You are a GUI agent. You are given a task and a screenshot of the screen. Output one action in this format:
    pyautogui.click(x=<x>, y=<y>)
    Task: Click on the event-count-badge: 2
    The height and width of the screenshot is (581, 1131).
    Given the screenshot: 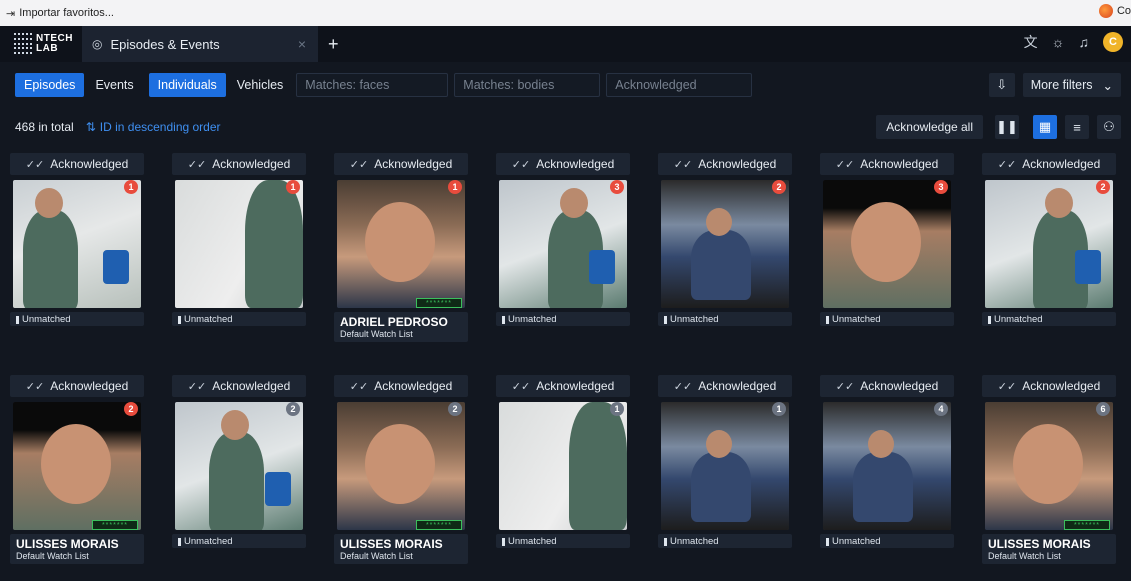 What is the action you would take?
    pyautogui.click(x=455, y=409)
    